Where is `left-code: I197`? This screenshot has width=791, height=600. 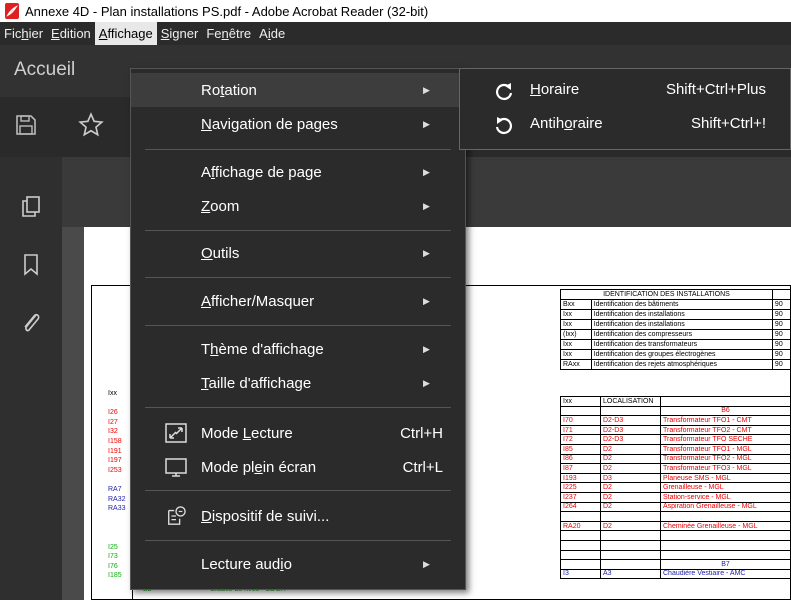
left-code: I197 is located at coordinates (115, 461).